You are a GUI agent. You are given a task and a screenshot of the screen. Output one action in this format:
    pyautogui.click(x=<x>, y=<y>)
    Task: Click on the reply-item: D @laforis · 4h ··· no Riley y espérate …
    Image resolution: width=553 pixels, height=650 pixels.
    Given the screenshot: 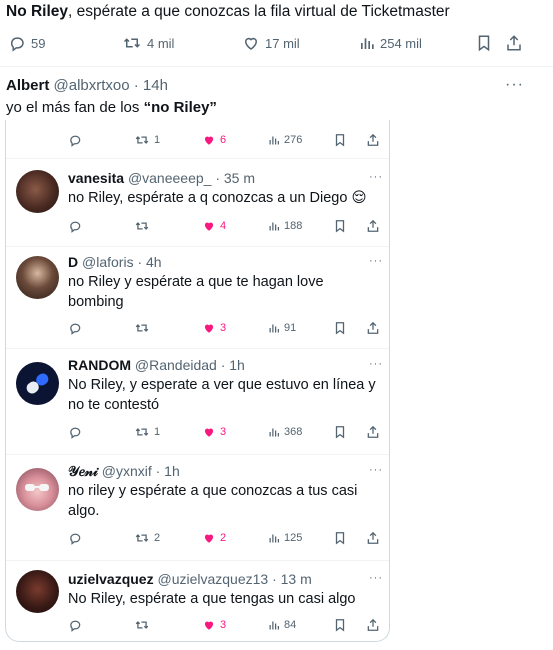 What is the action you would take?
    pyautogui.click(x=197, y=297)
    